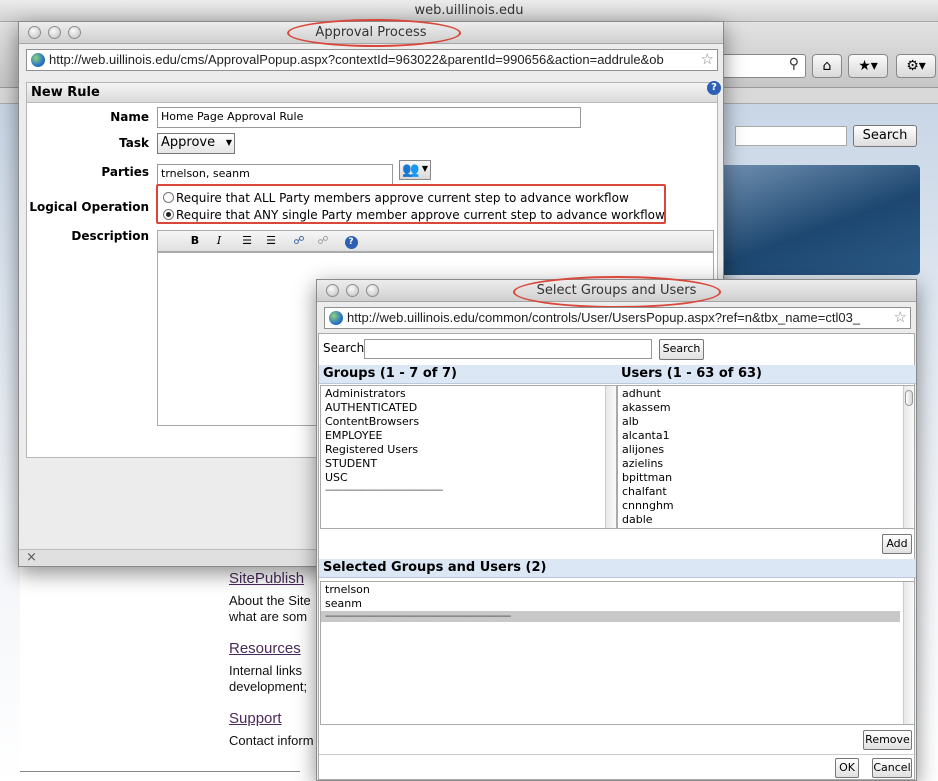 Image resolution: width=938 pixels, height=781 pixels. What do you see at coordinates (265, 670) in the screenshot?
I see `resources-text-1: Internal links` at bounding box center [265, 670].